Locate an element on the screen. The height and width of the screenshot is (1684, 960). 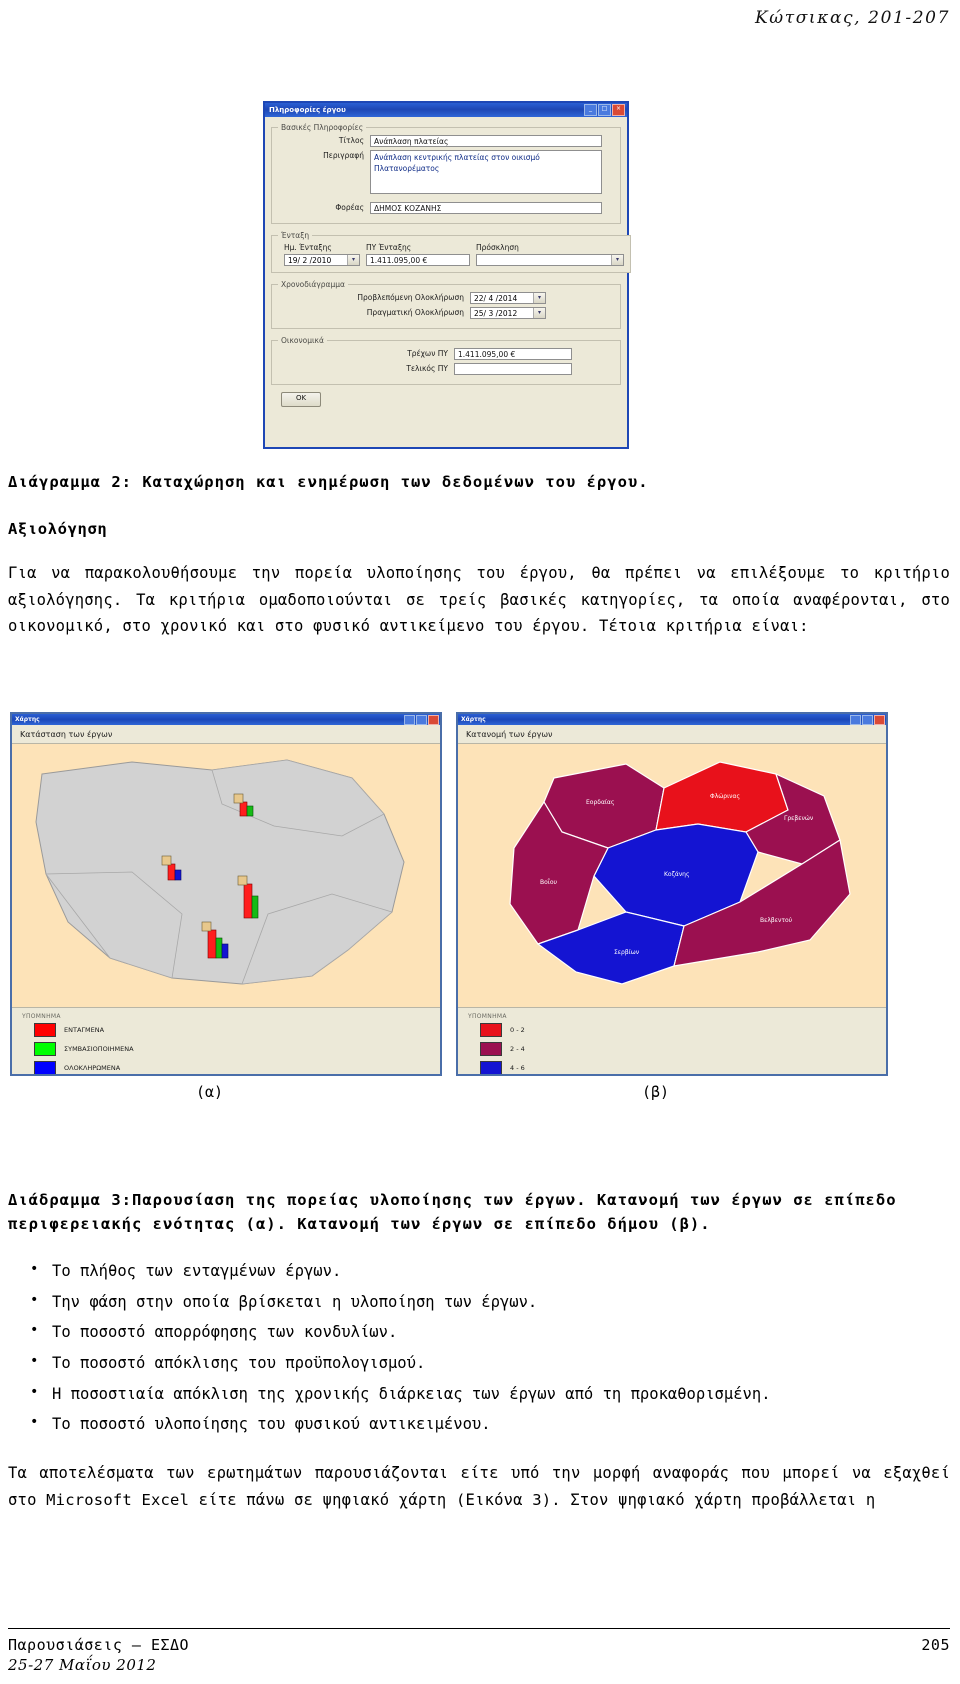
column-entry-budget: ΠΥ Ένταξης 1.411.095,00 € is located at coordinates (418, 254).